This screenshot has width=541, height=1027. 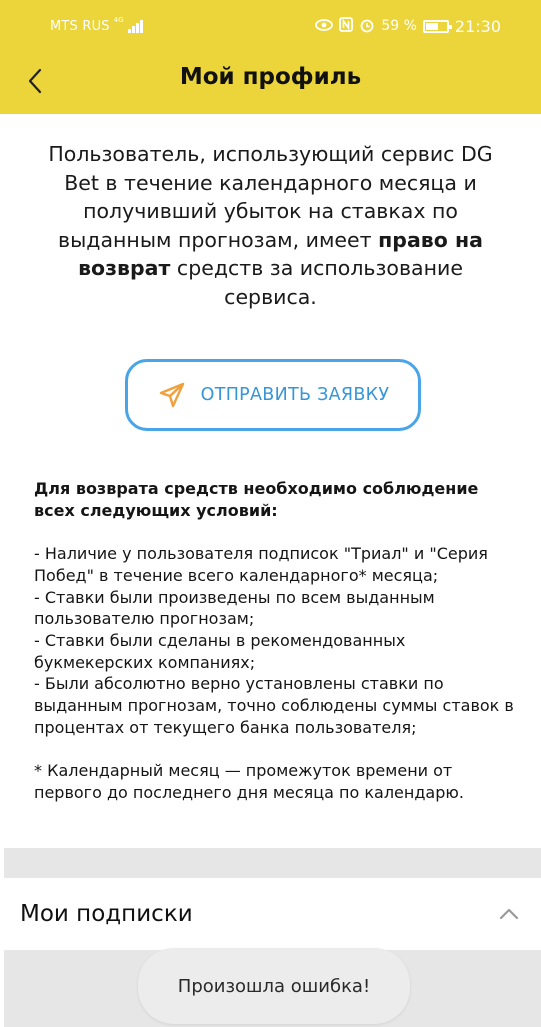 What do you see at coordinates (272, 863) in the screenshot?
I see `section-divider` at bounding box center [272, 863].